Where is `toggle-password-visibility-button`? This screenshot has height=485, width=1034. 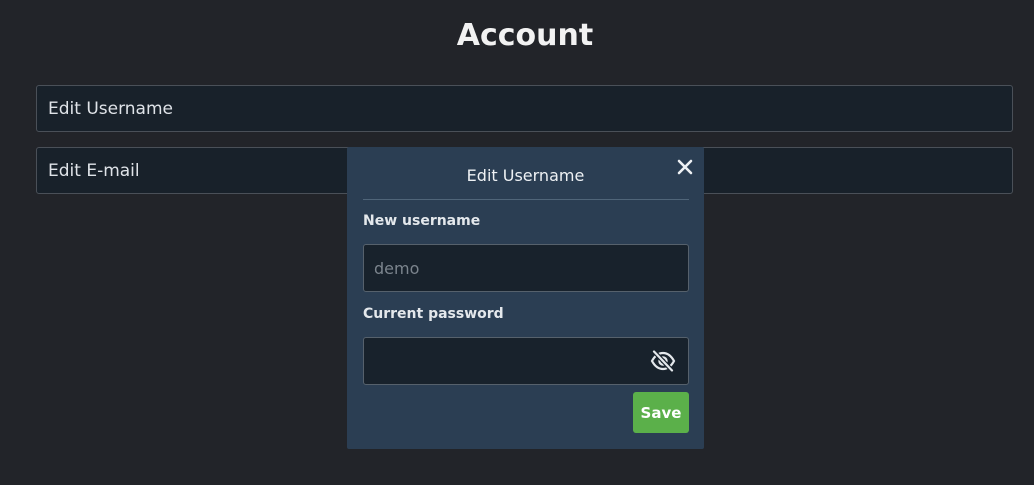 toggle-password-visibility-button is located at coordinates (663, 361).